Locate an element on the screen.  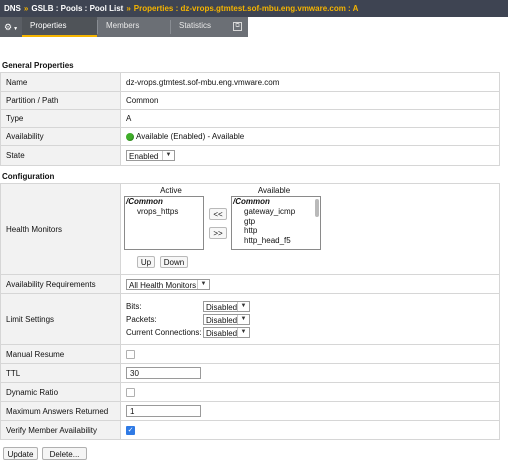
state-select: Enabled ▼ is located at coordinates (150, 155).